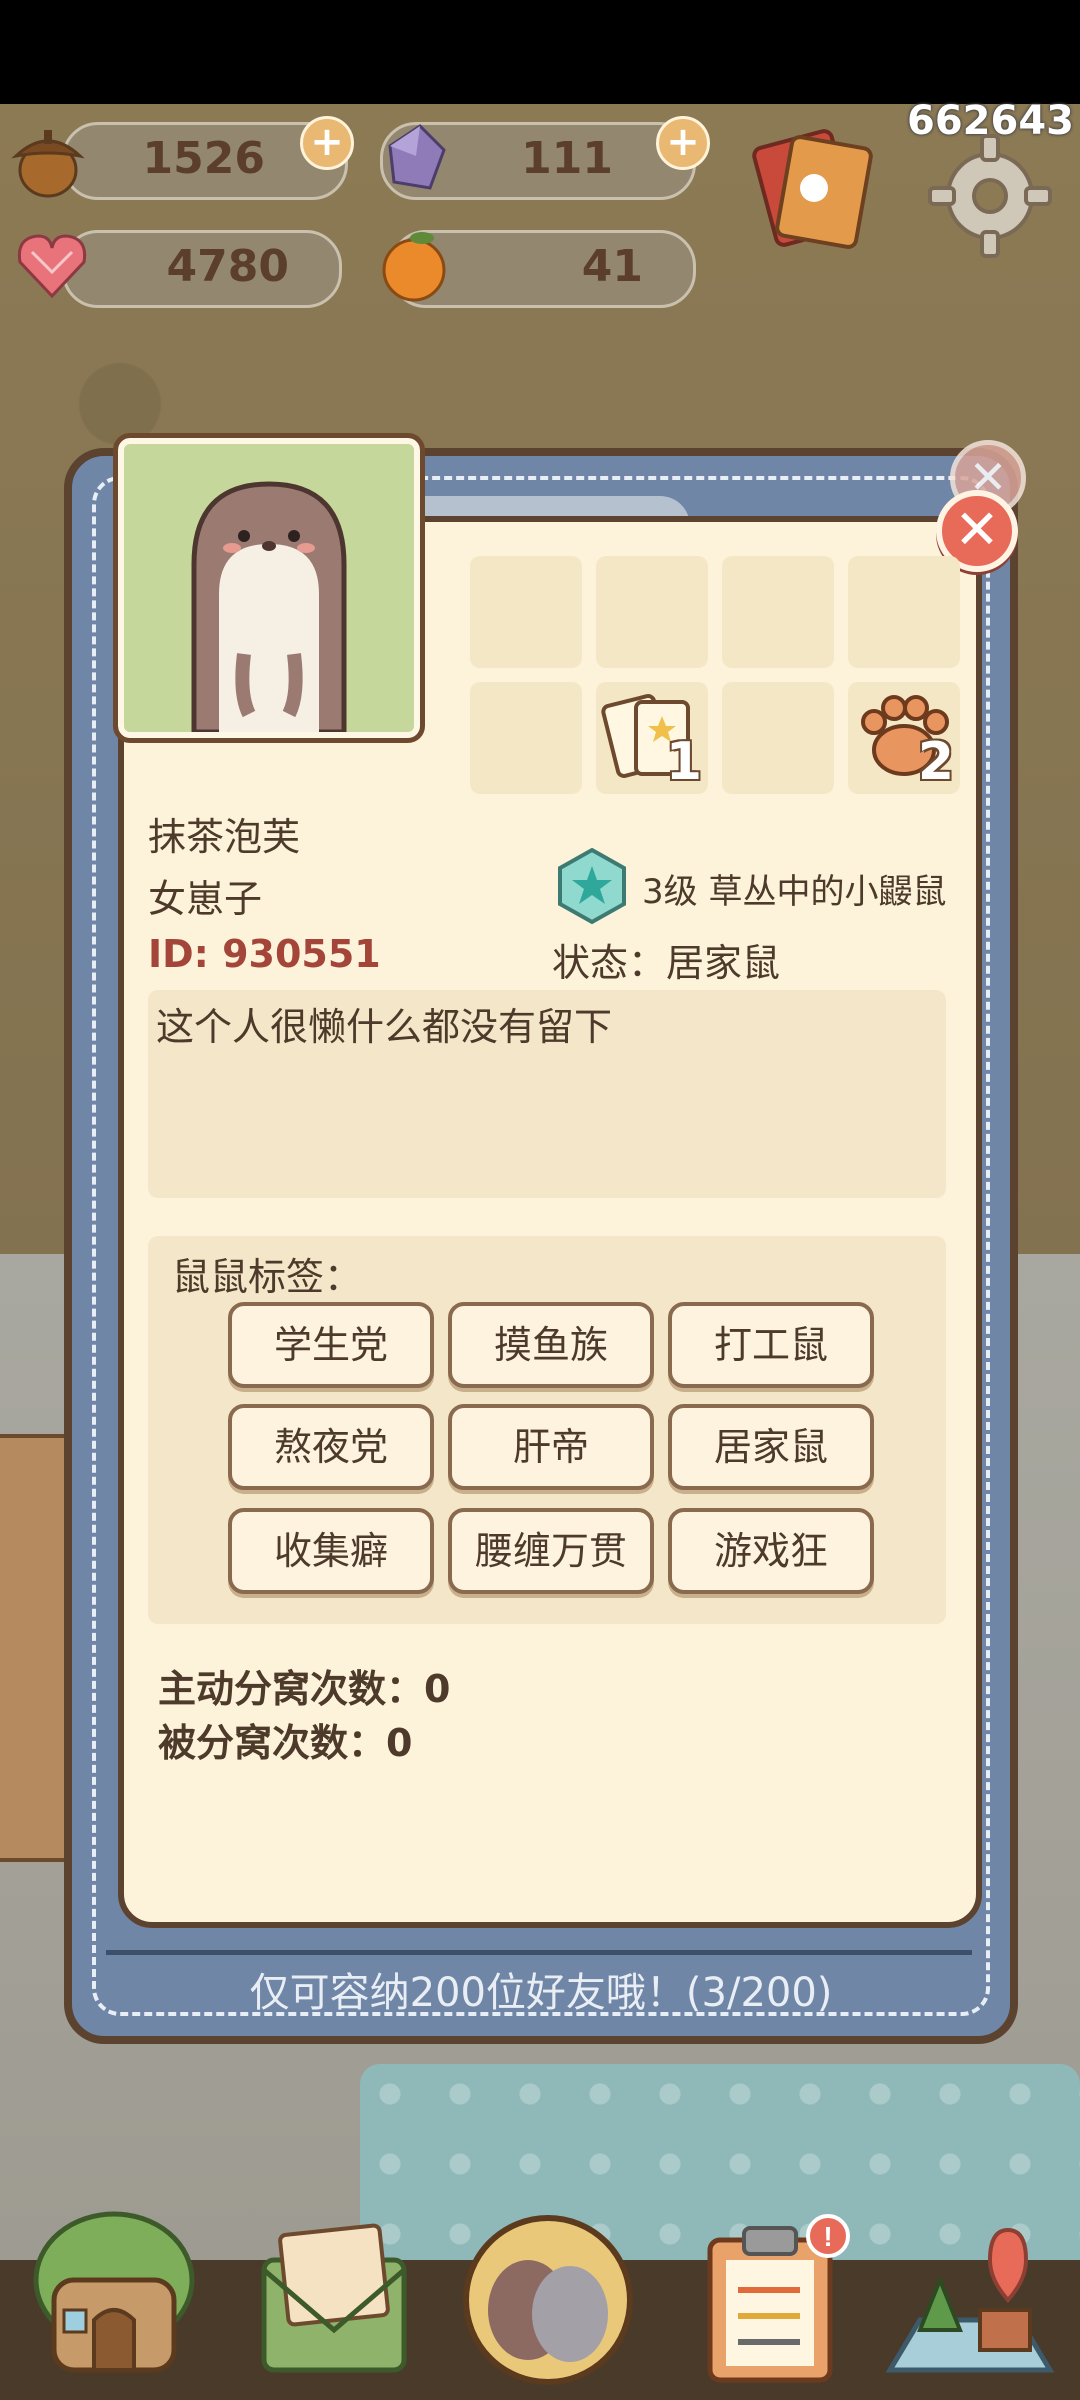  What do you see at coordinates (334, 2295) in the screenshot?
I see `mail-letter-icon` at bounding box center [334, 2295].